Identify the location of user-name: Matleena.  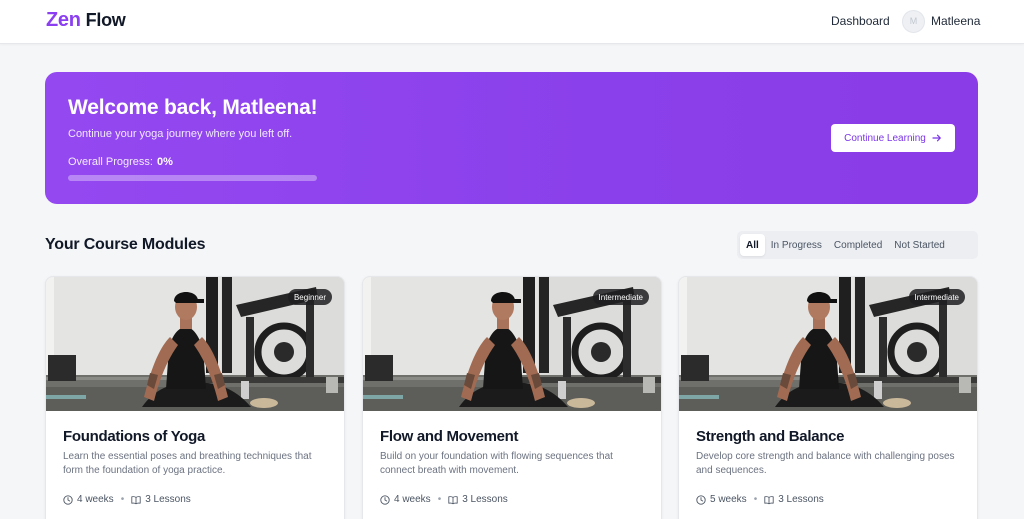
(956, 21).